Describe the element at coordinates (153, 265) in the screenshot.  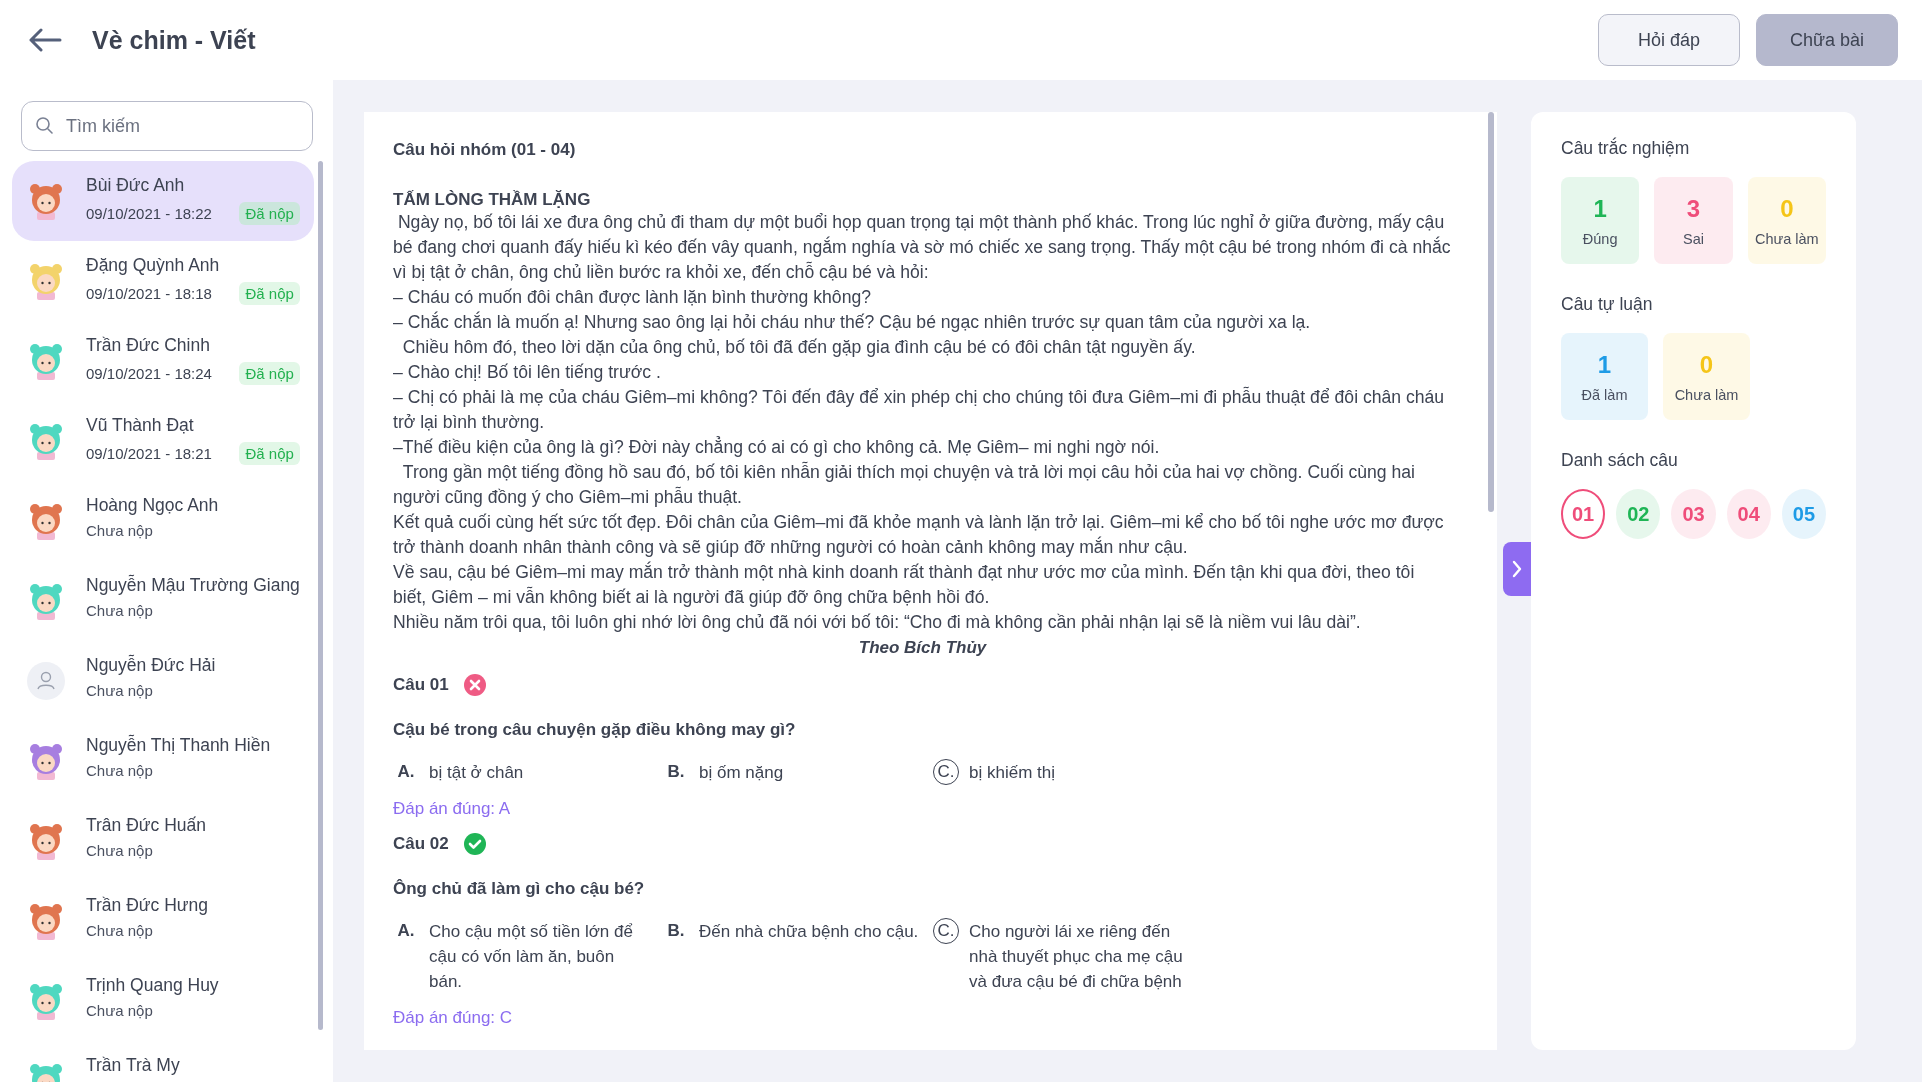
I see `student-name: Đặng Quỳnh Anh` at that location.